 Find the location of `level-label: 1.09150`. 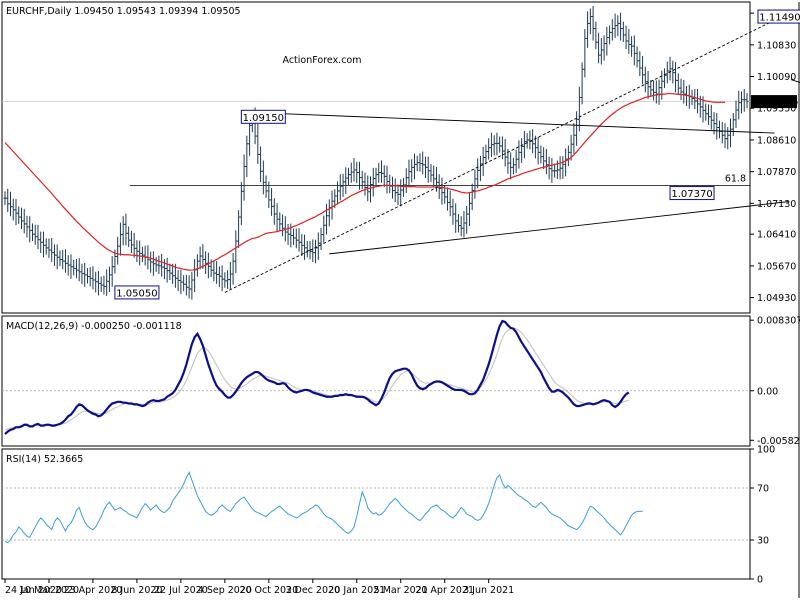

level-label: 1.09150 is located at coordinates (263, 118).